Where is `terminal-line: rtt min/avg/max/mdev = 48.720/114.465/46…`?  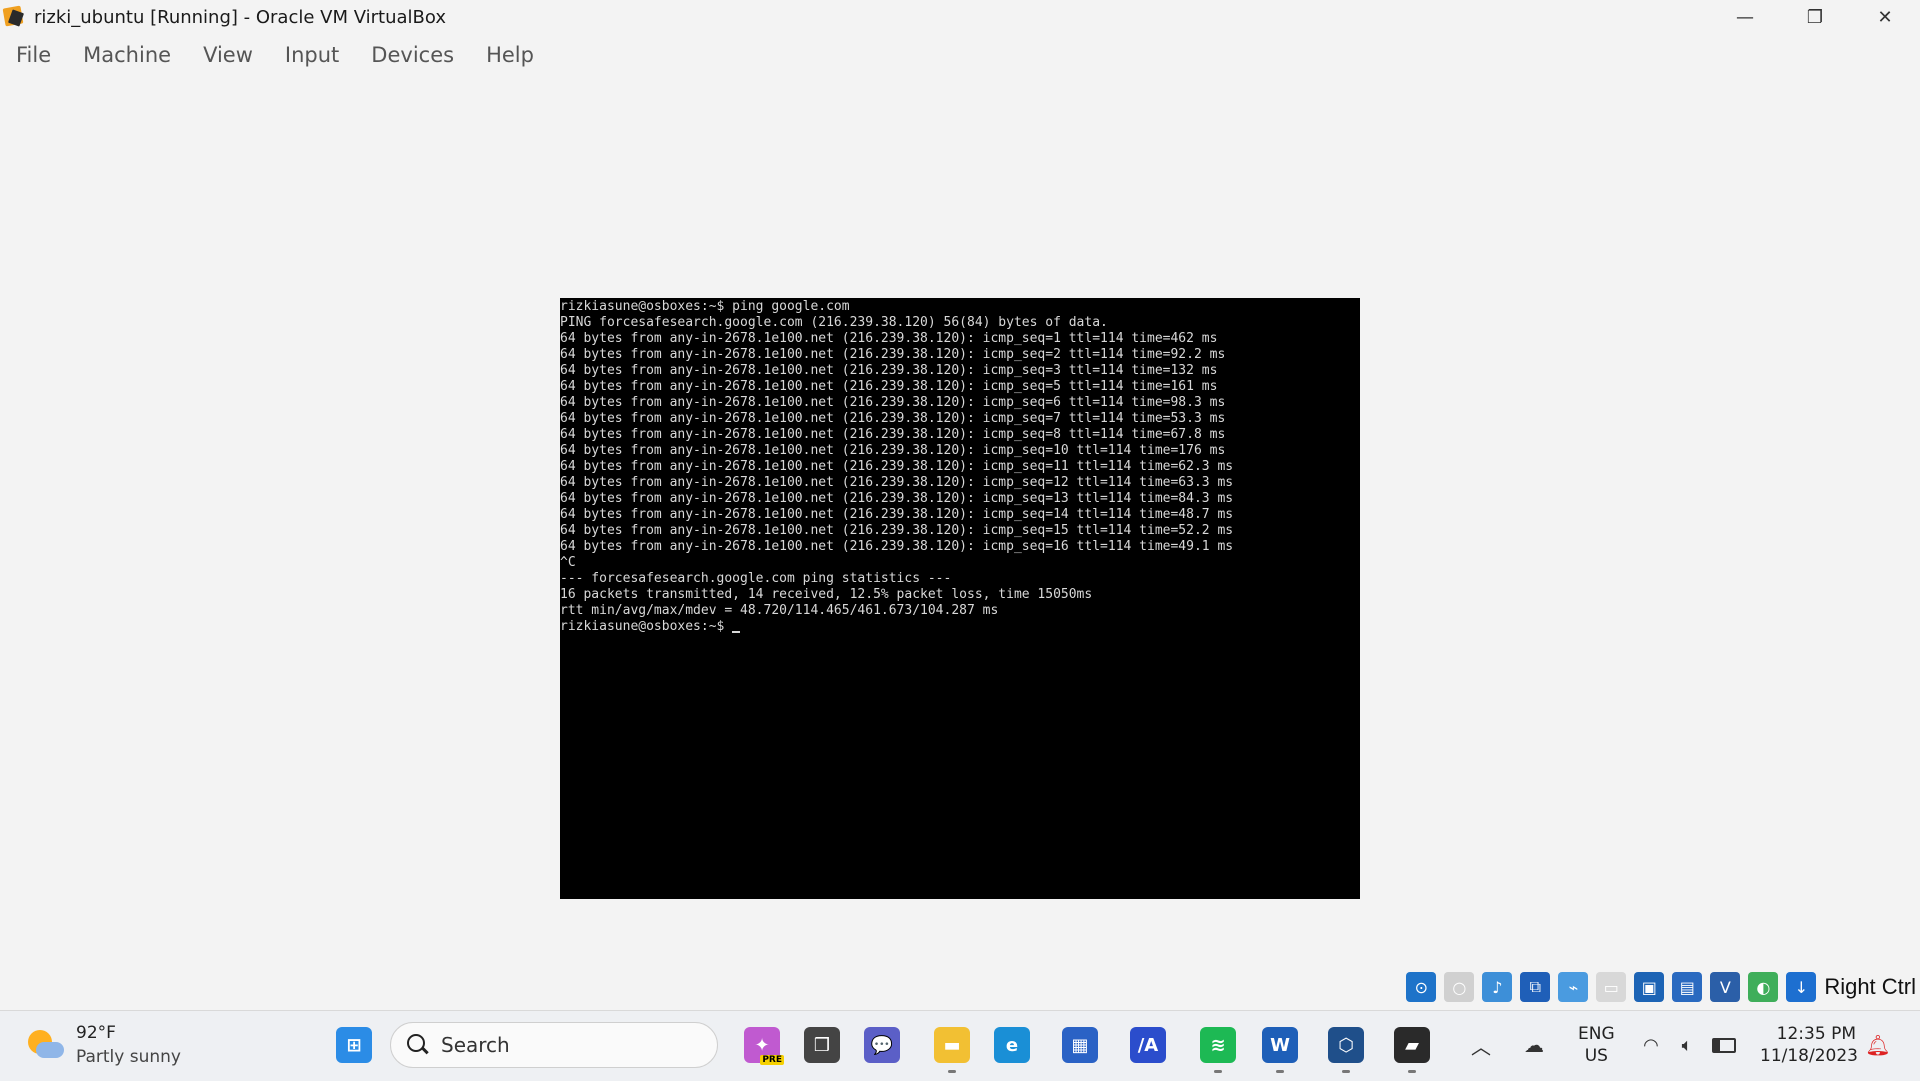 terminal-line: rtt min/avg/max/mdev = 48.720/114.465/46… is located at coordinates (779, 610).